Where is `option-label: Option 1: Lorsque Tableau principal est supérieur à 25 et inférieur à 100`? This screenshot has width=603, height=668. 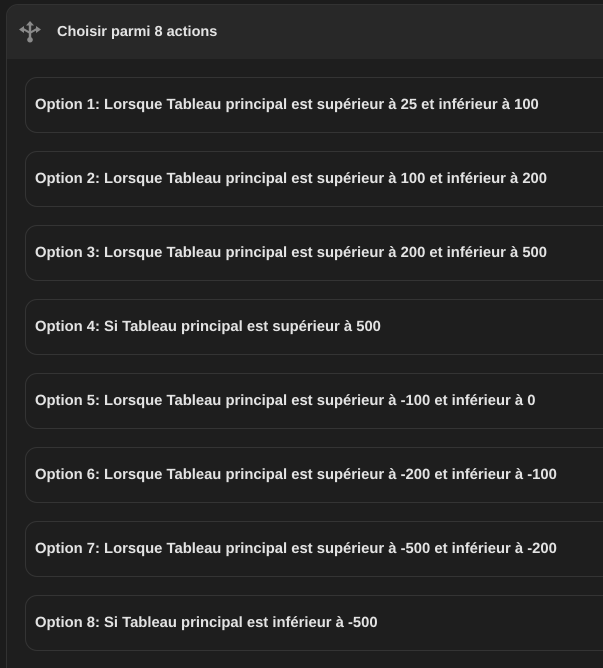
option-label: Option 1: Lorsque Tableau principal est supérieur à 25 et inférieur à 100 is located at coordinates (287, 105).